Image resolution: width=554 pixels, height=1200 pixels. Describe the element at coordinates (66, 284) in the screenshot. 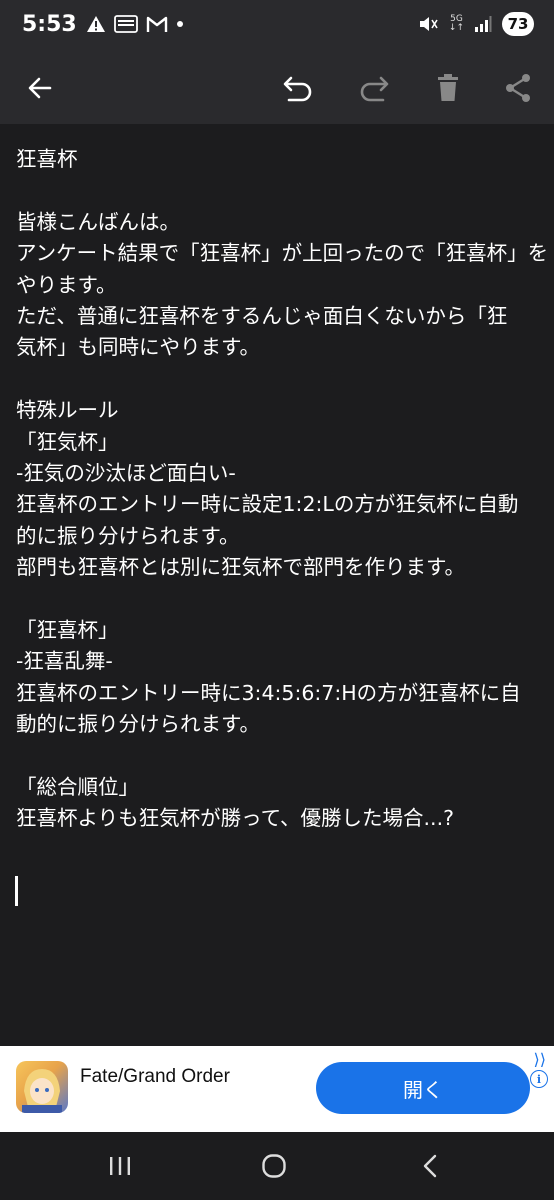

I see `note-line: やります。` at that location.